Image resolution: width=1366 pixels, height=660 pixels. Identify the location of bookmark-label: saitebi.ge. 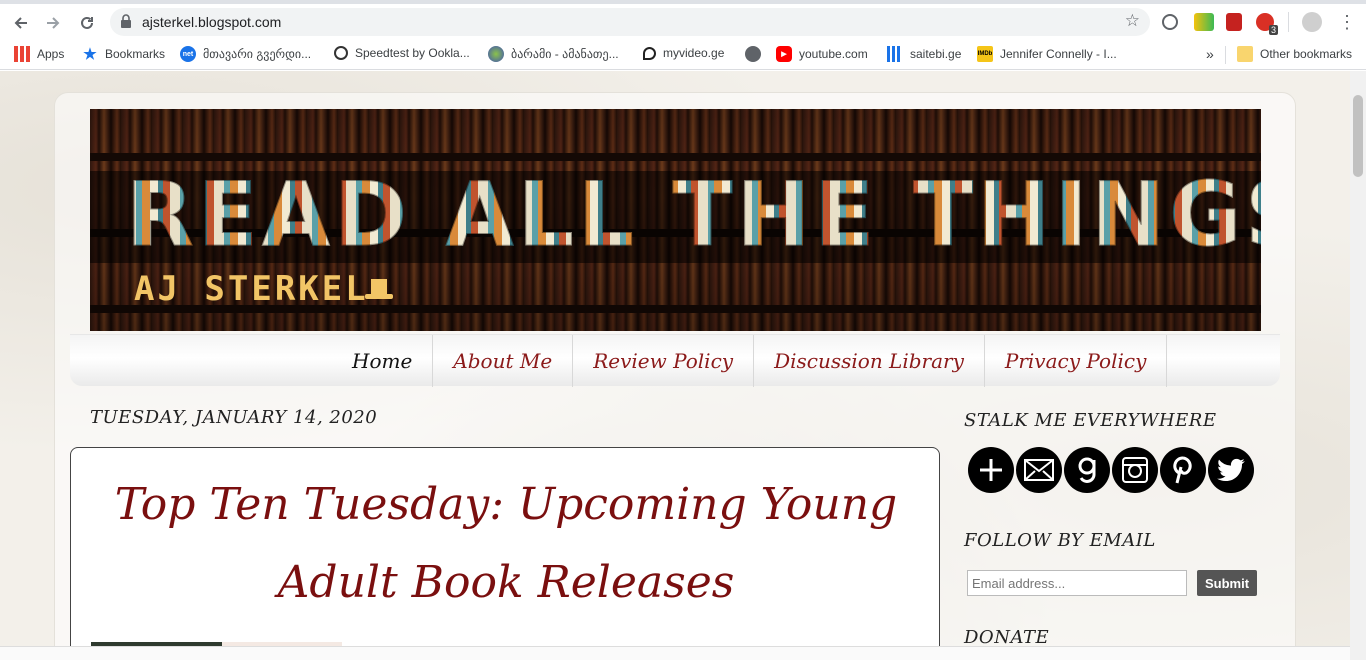
(936, 54).